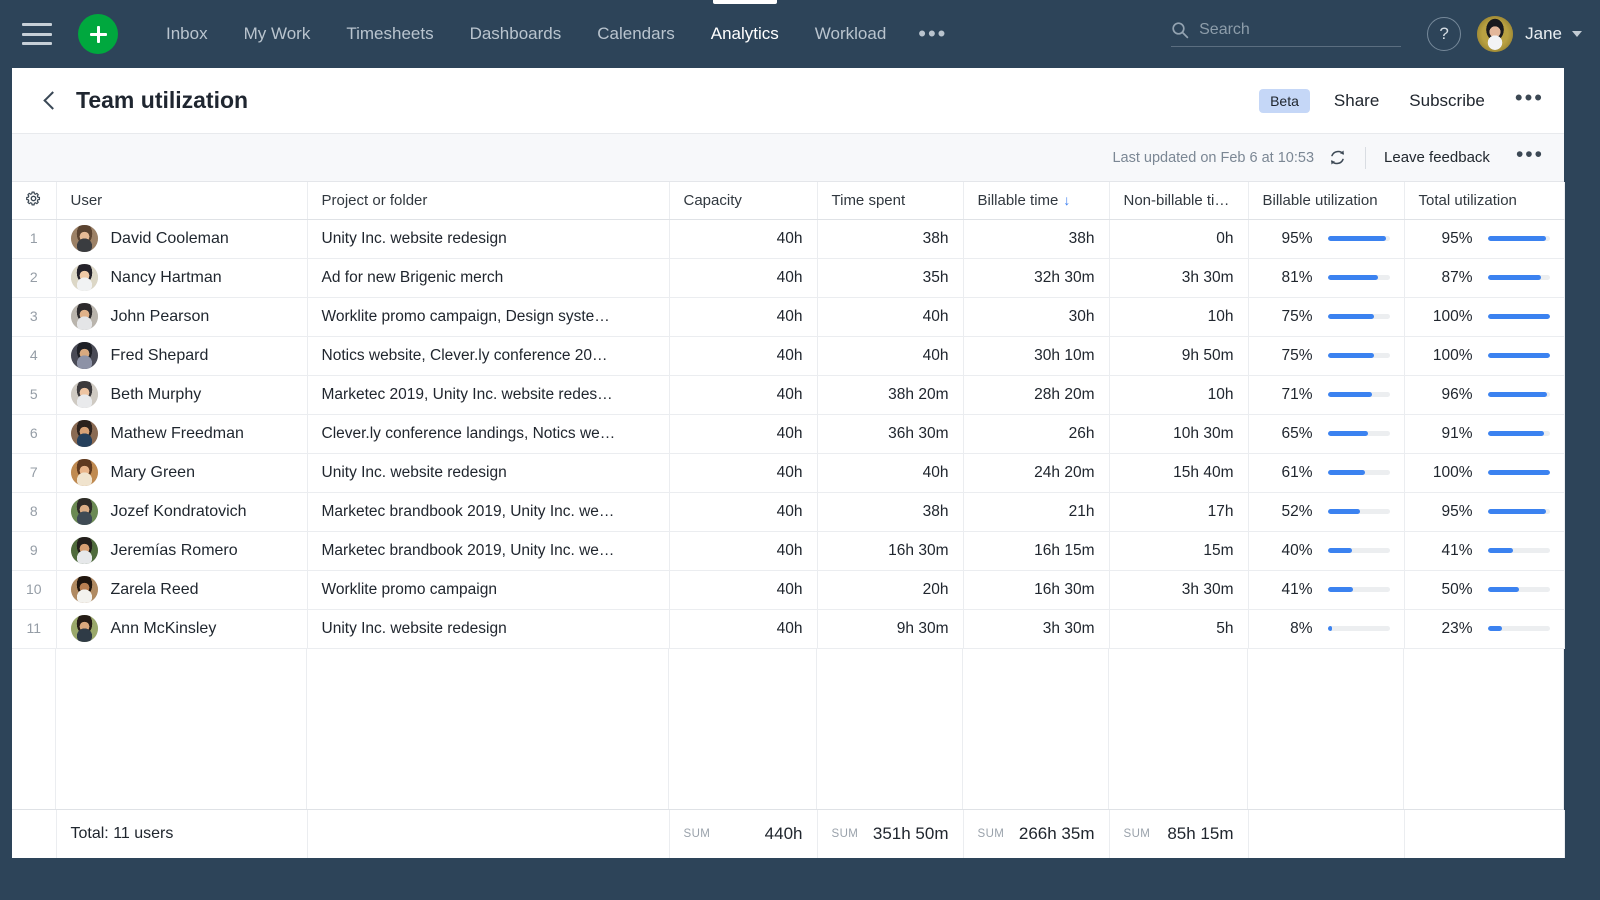 This screenshot has height=900, width=1600. Describe the element at coordinates (910, 833) in the screenshot. I see `sum-value: 351h 50m` at that location.